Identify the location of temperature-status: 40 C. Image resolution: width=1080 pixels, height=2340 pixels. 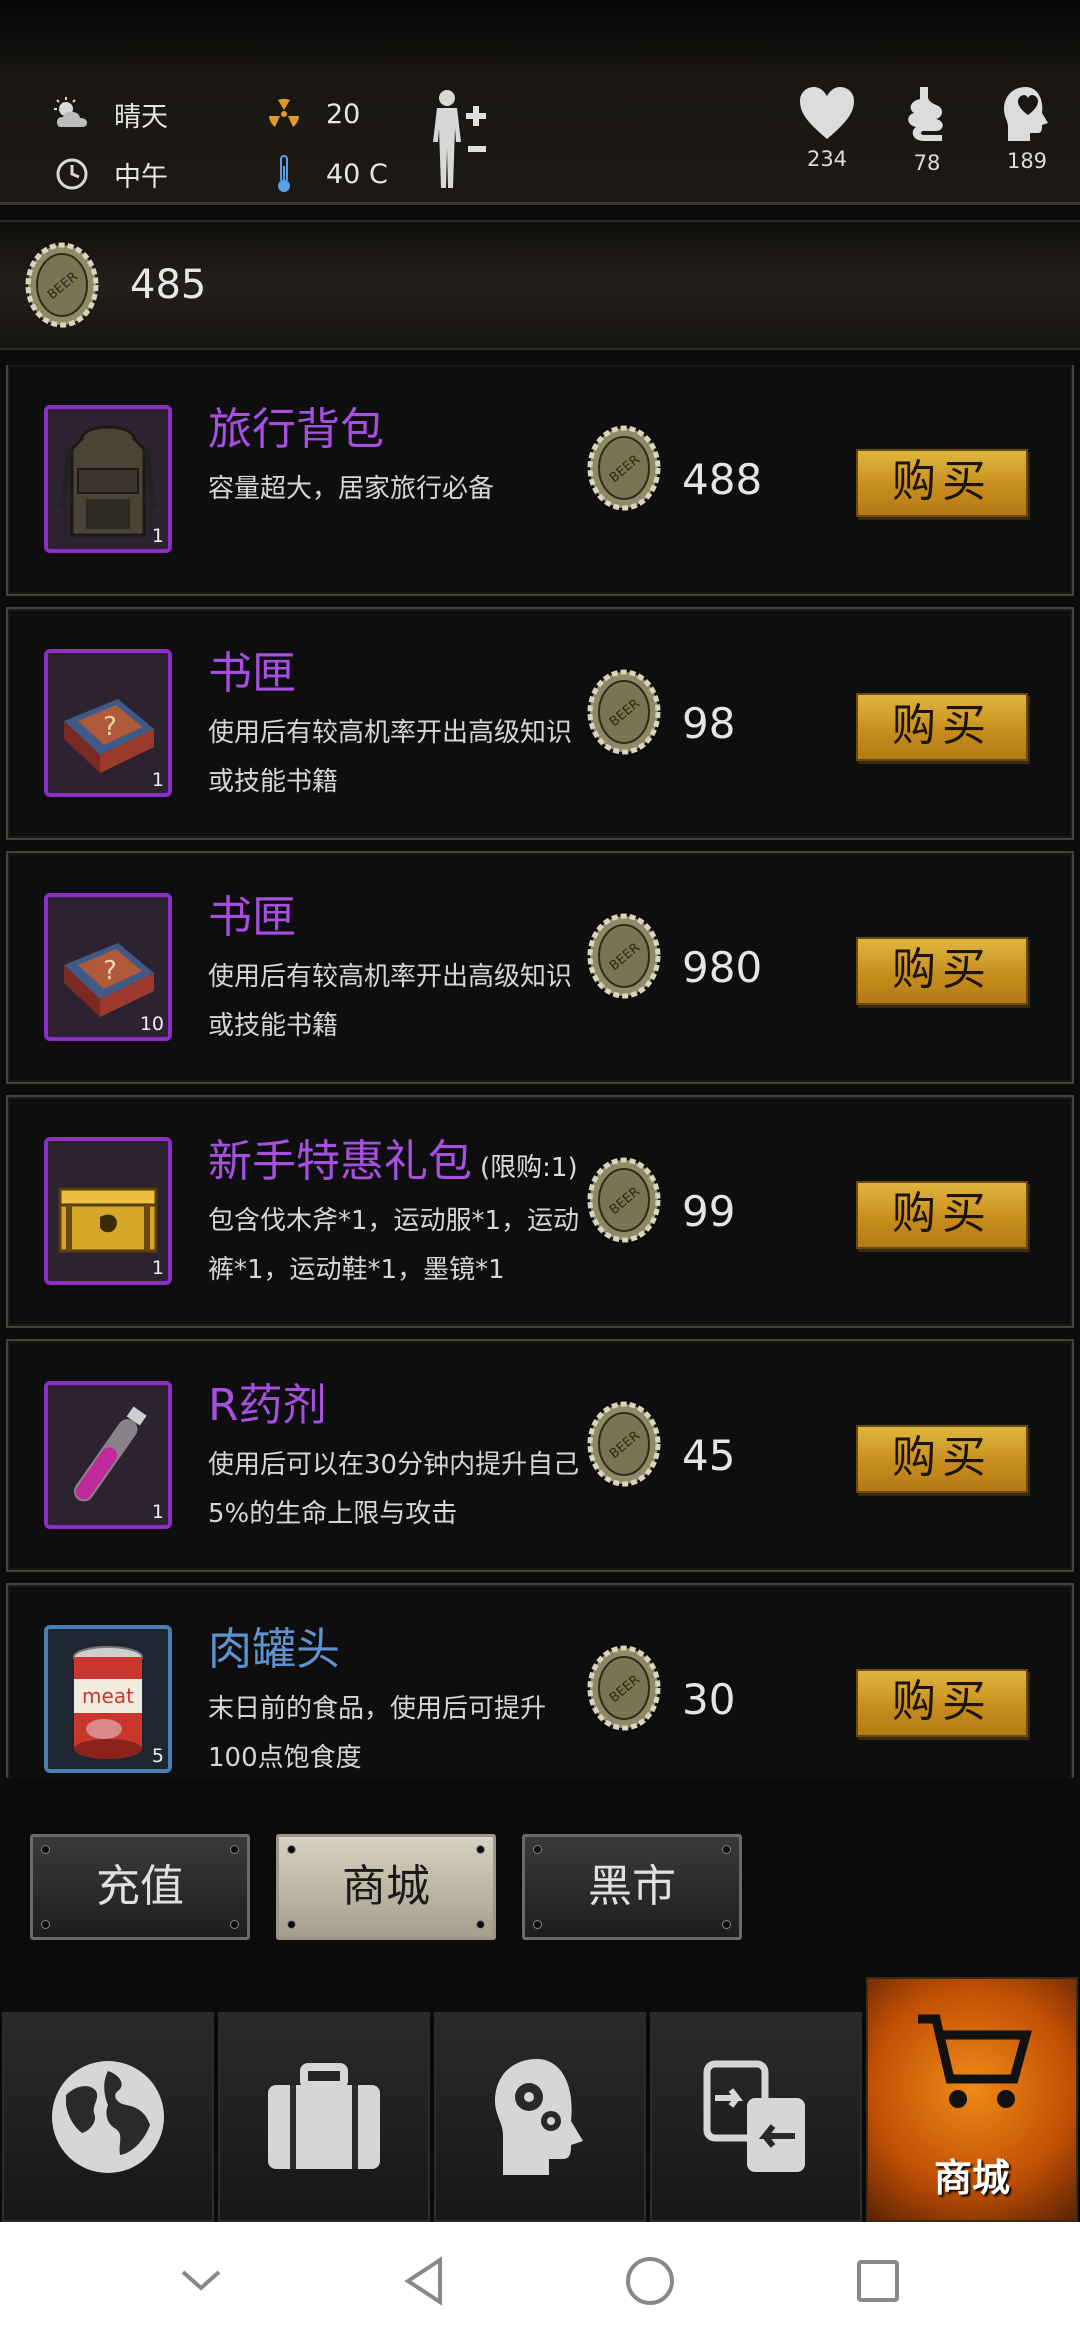
(325, 174).